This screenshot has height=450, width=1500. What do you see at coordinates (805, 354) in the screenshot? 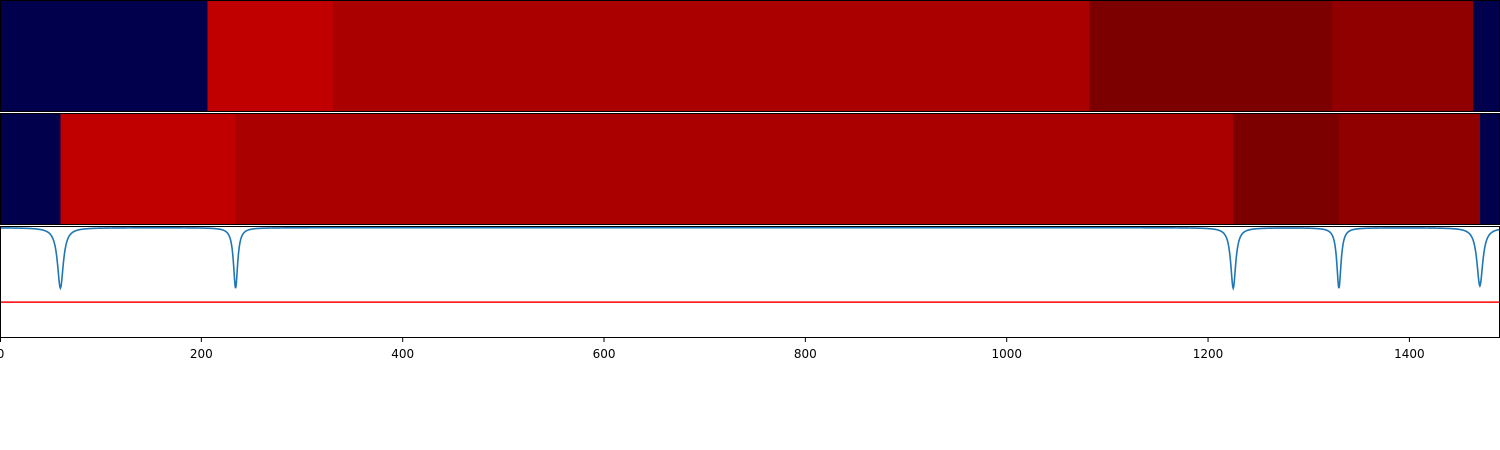
I see `x-tick-label: 800` at bounding box center [805, 354].